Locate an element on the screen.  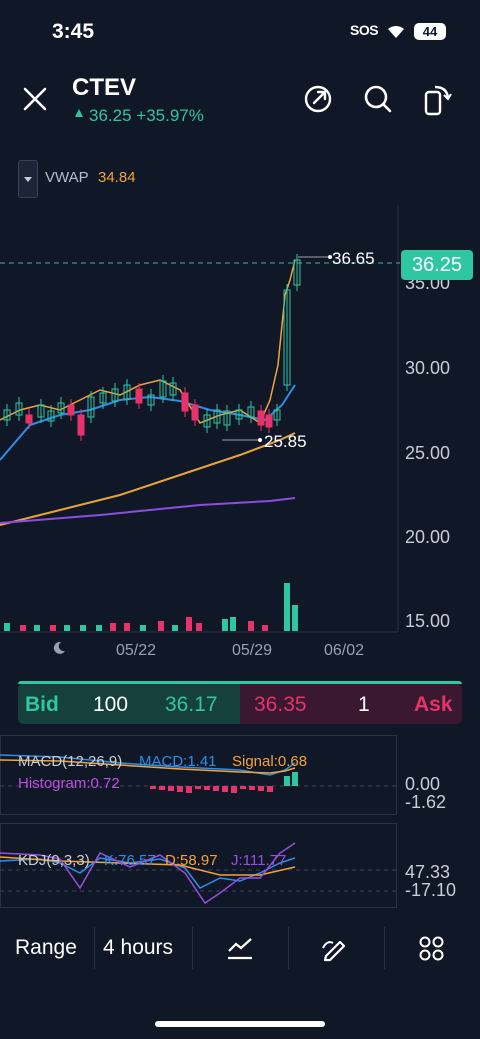
caret-down-icon is located at coordinates (28, 179).